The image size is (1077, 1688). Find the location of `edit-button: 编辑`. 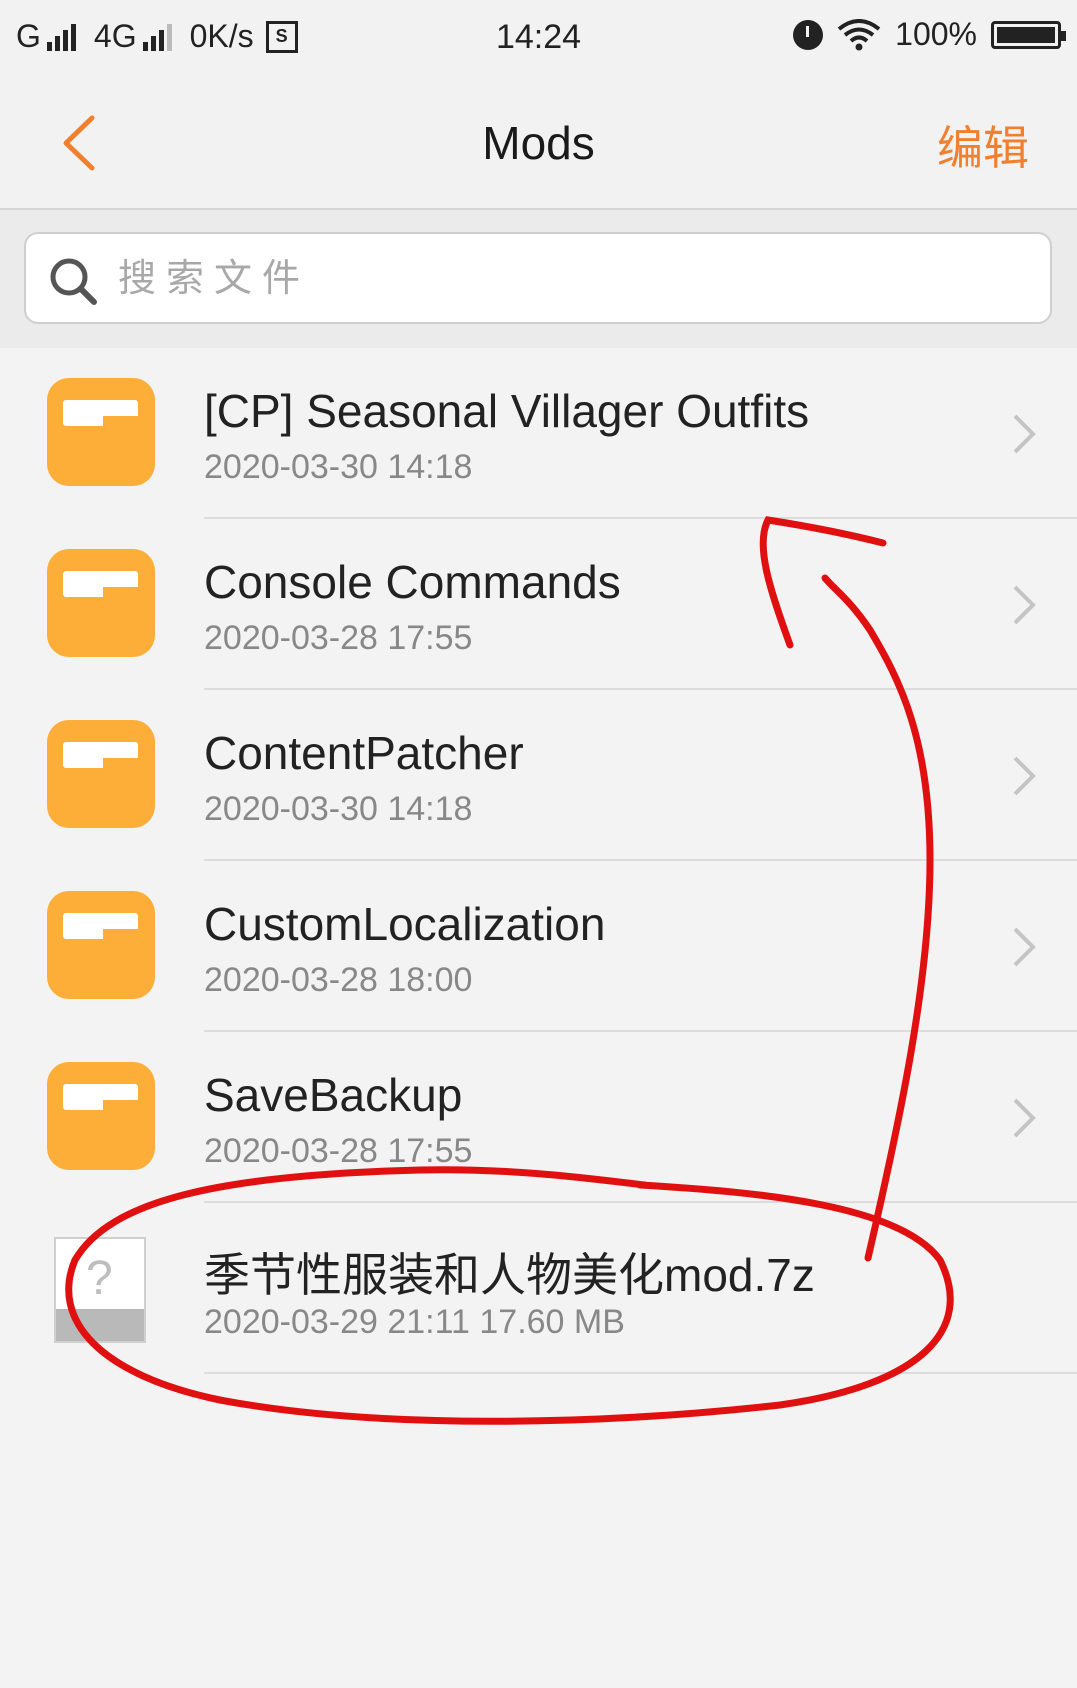

edit-button: 编辑 is located at coordinates (983, 145).